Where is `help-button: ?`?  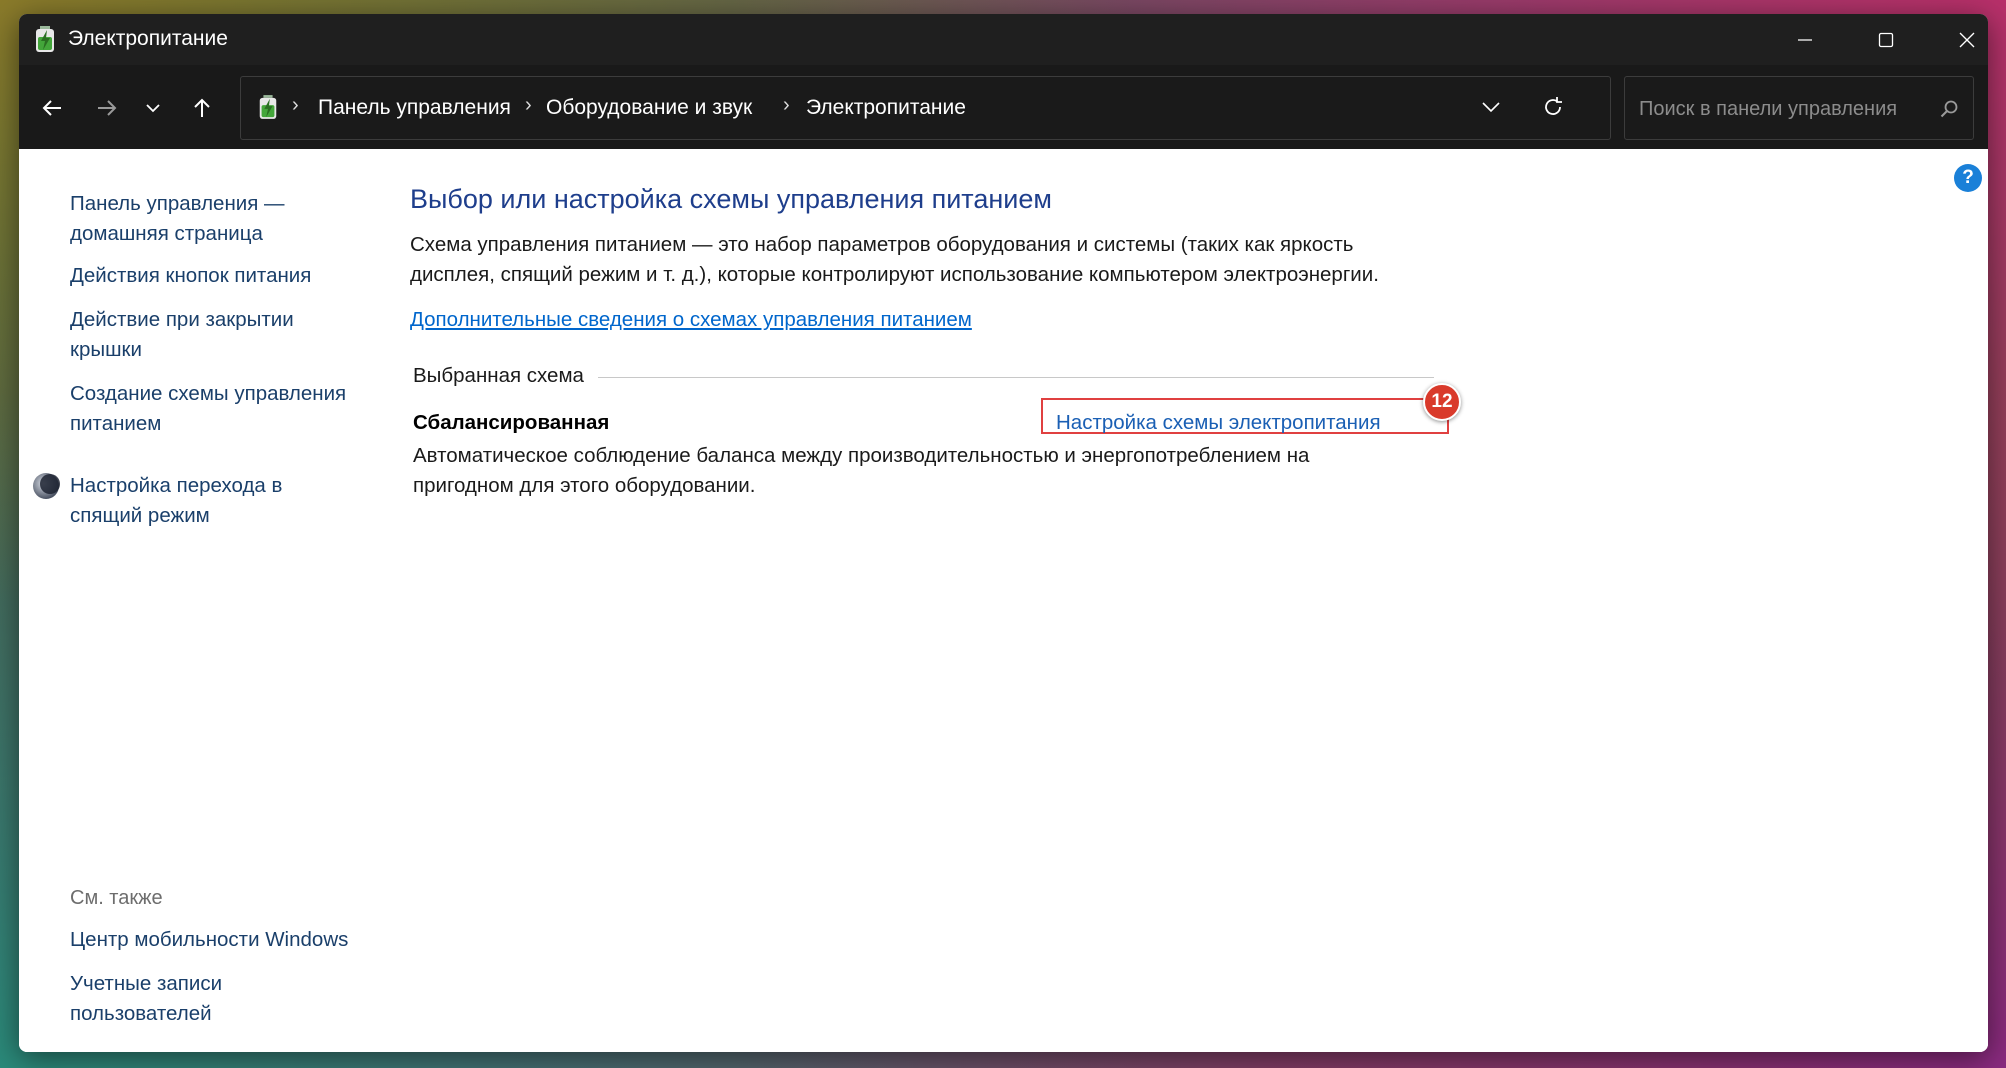 help-button: ? is located at coordinates (1968, 178).